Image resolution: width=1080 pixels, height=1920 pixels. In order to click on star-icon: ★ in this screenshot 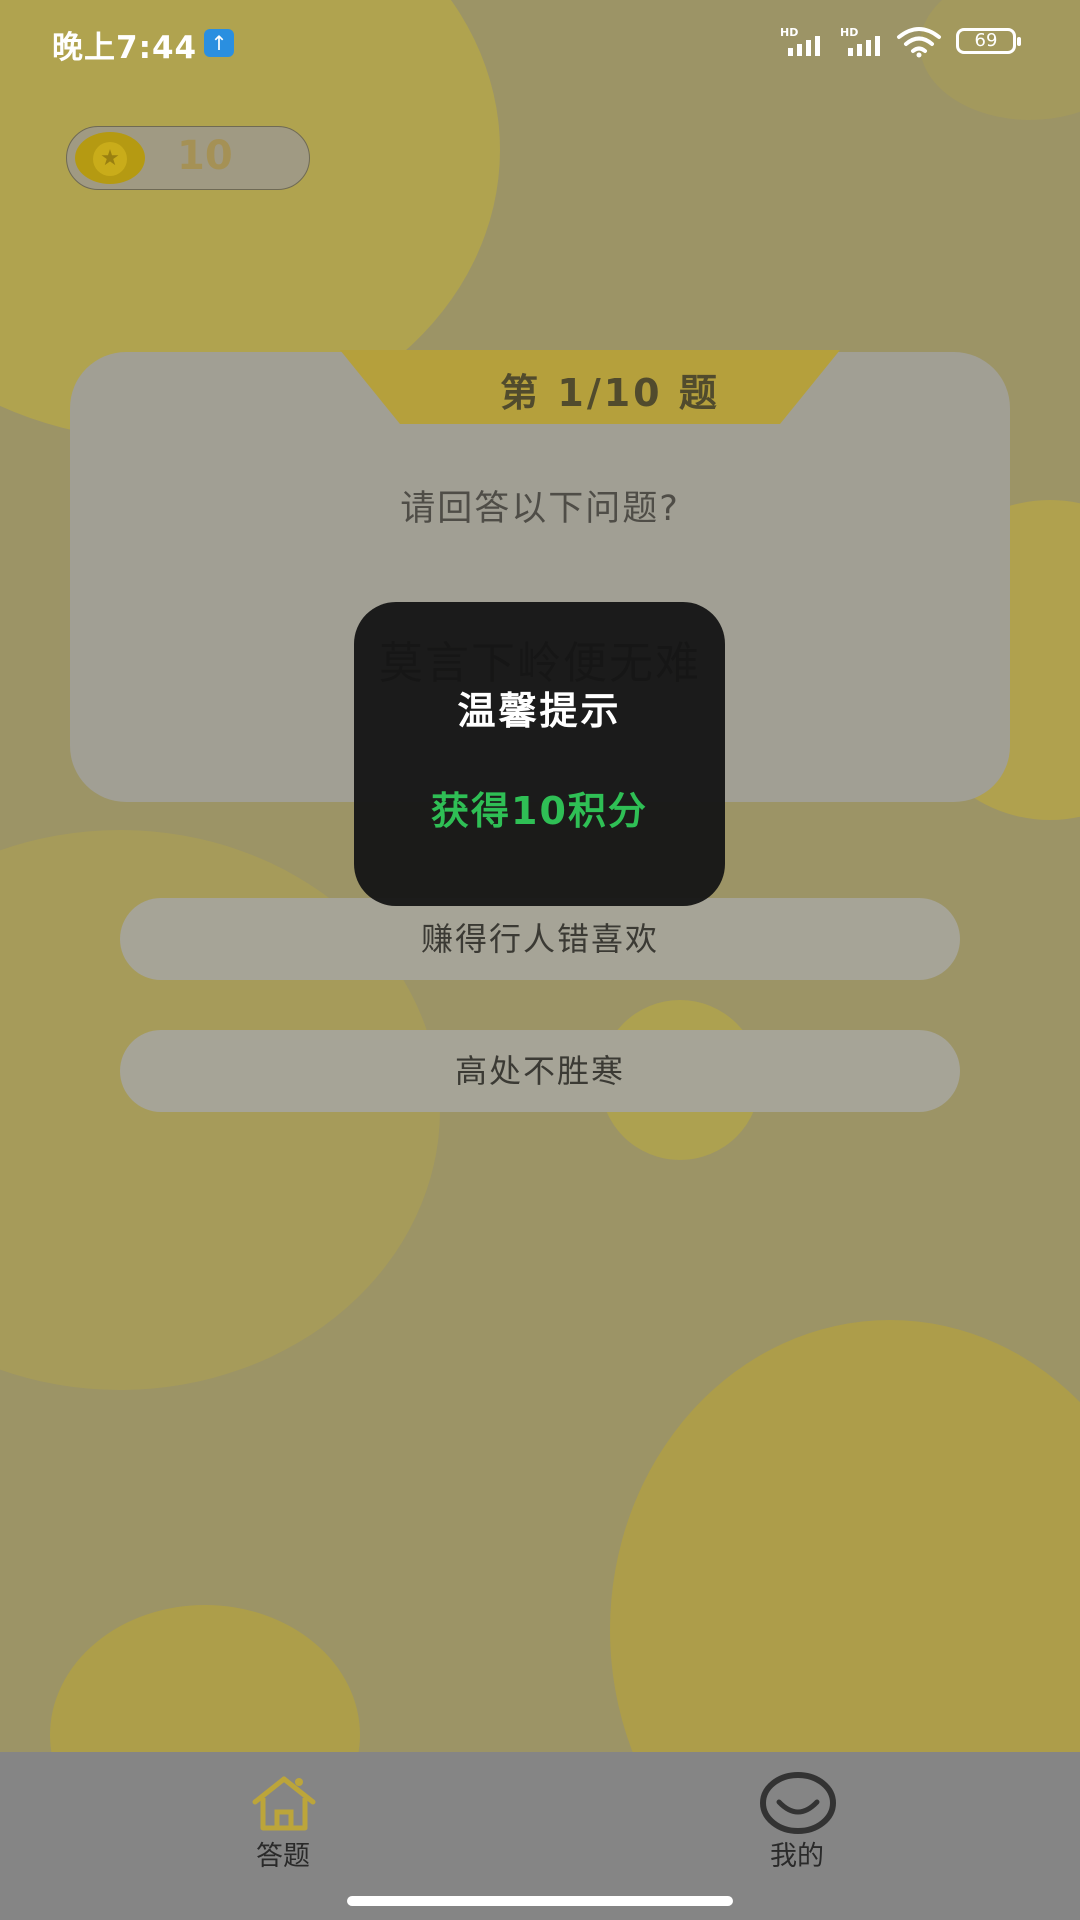, I will do `click(110, 159)`.